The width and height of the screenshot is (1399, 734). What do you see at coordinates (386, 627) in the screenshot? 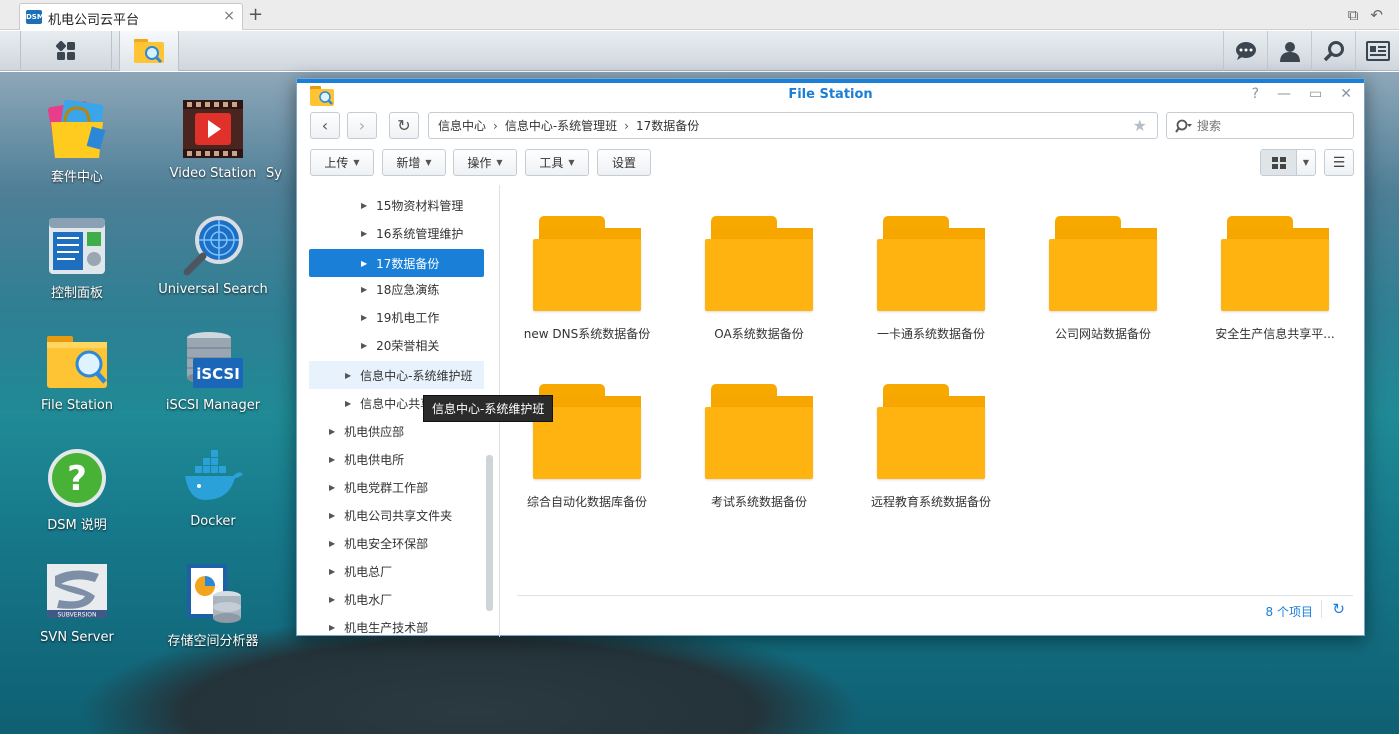
I see `tree-item-label: 机电生产技术部` at bounding box center [386, 627].